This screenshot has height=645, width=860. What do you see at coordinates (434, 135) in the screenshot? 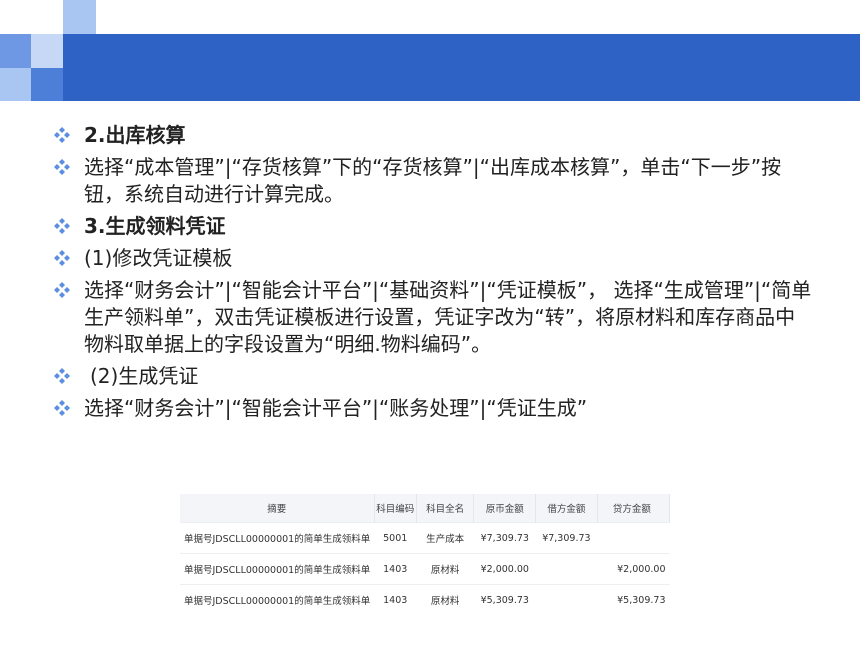
I see `bullet-item: 2.出库核算` at bounding box center [434, 135].